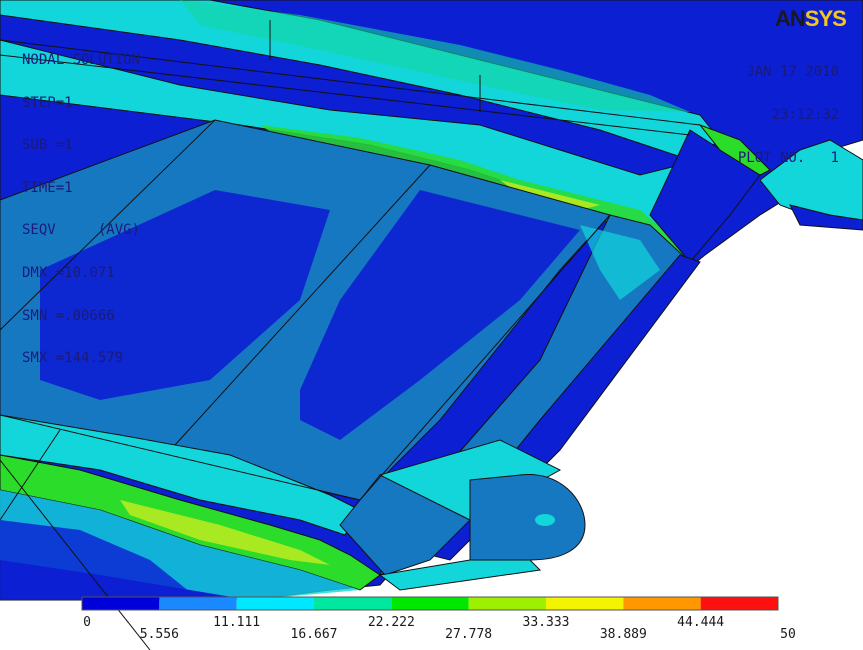 The width and height of the screenshot is (863, 650). What do you see at coordinates (788, 634) in the screenshot?
I see `legend-tick-label: 50` at bounding box center [788, 634].